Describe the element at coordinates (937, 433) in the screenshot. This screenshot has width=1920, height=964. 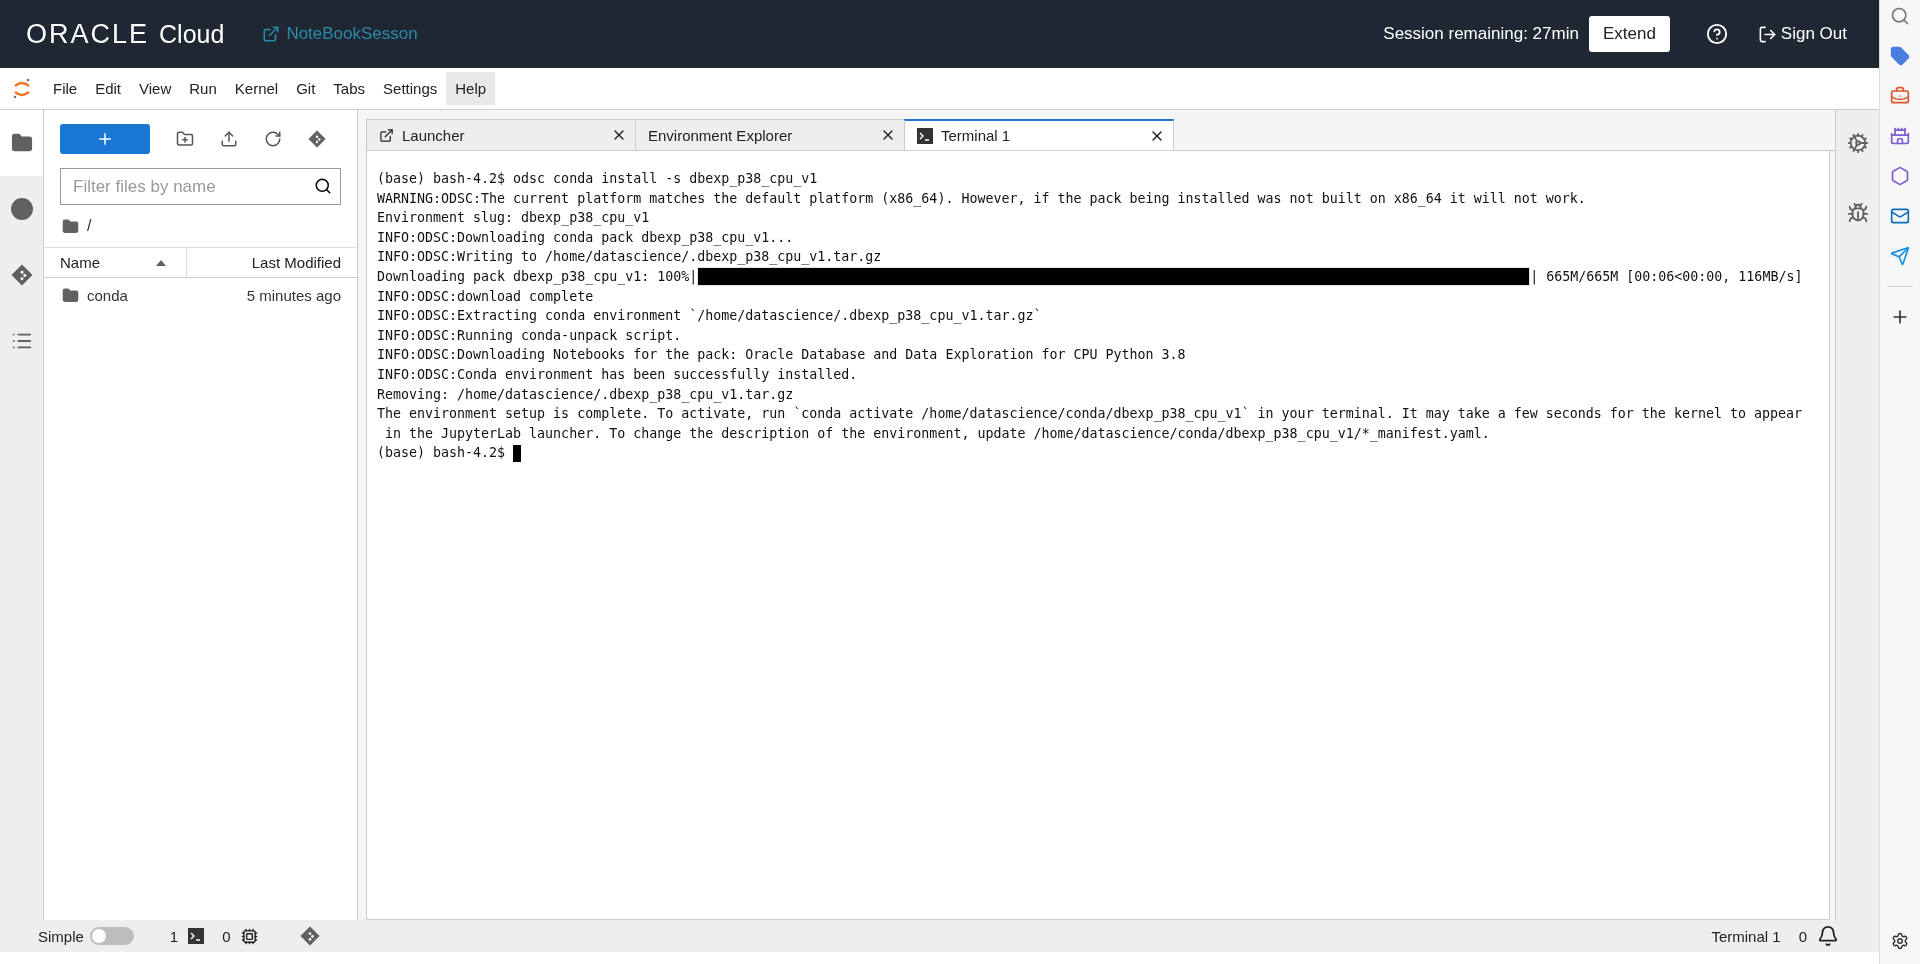
I see `terminal-line: in the JupyterLab launcher. To change the description of the environment, update /home/datascience/conda/dbexp_p38_cpu_v1/*_manifest.yaml.` at that location.